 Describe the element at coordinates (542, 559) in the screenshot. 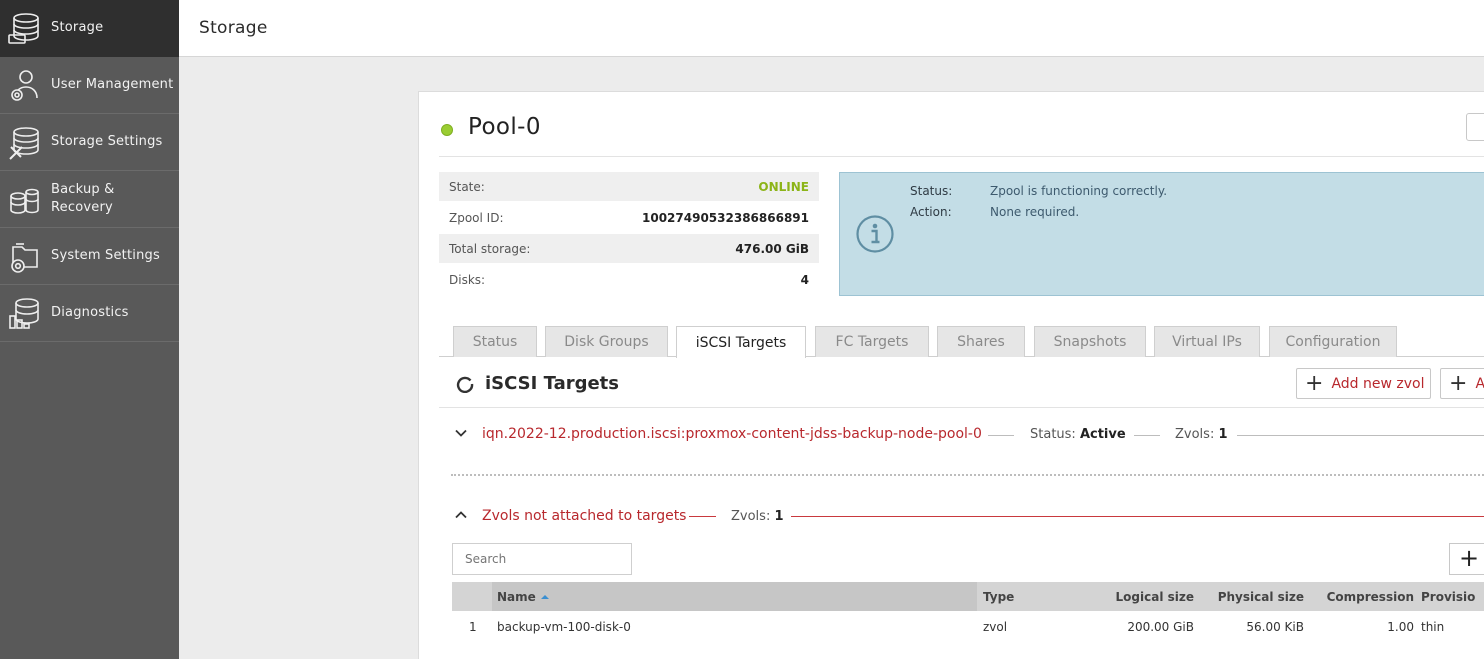

I see `search-input` at that location.